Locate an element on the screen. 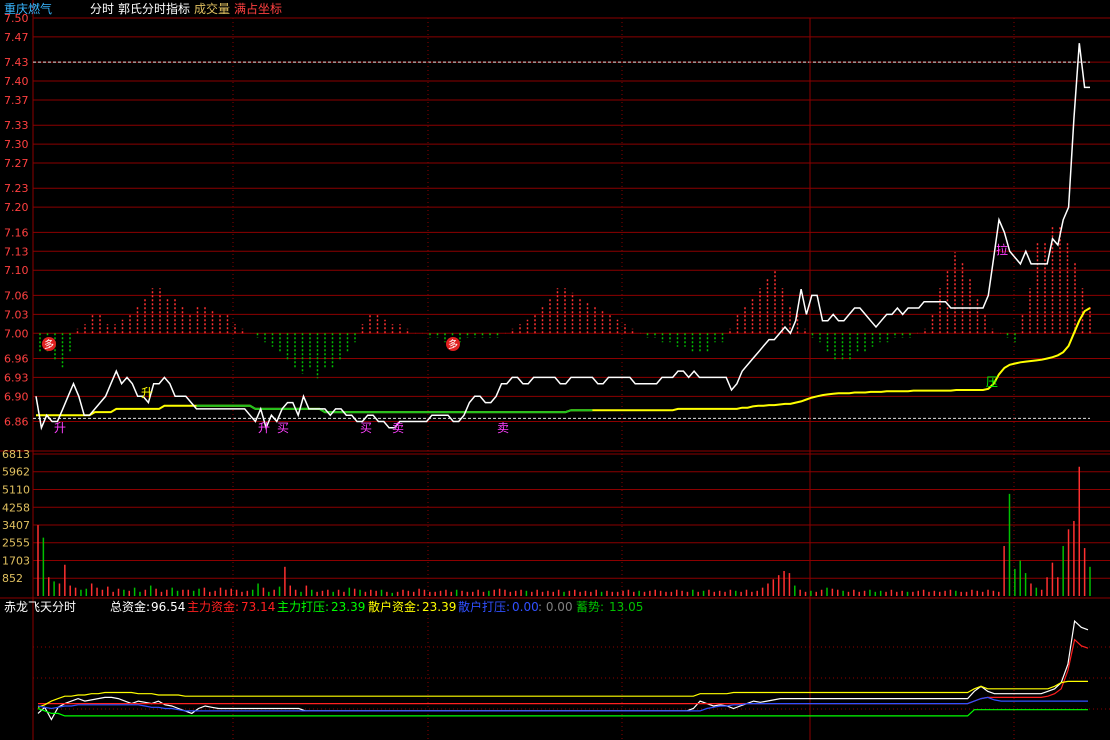  indicator-label: 郭氏分时指标 is located at coordinates (154, 8).